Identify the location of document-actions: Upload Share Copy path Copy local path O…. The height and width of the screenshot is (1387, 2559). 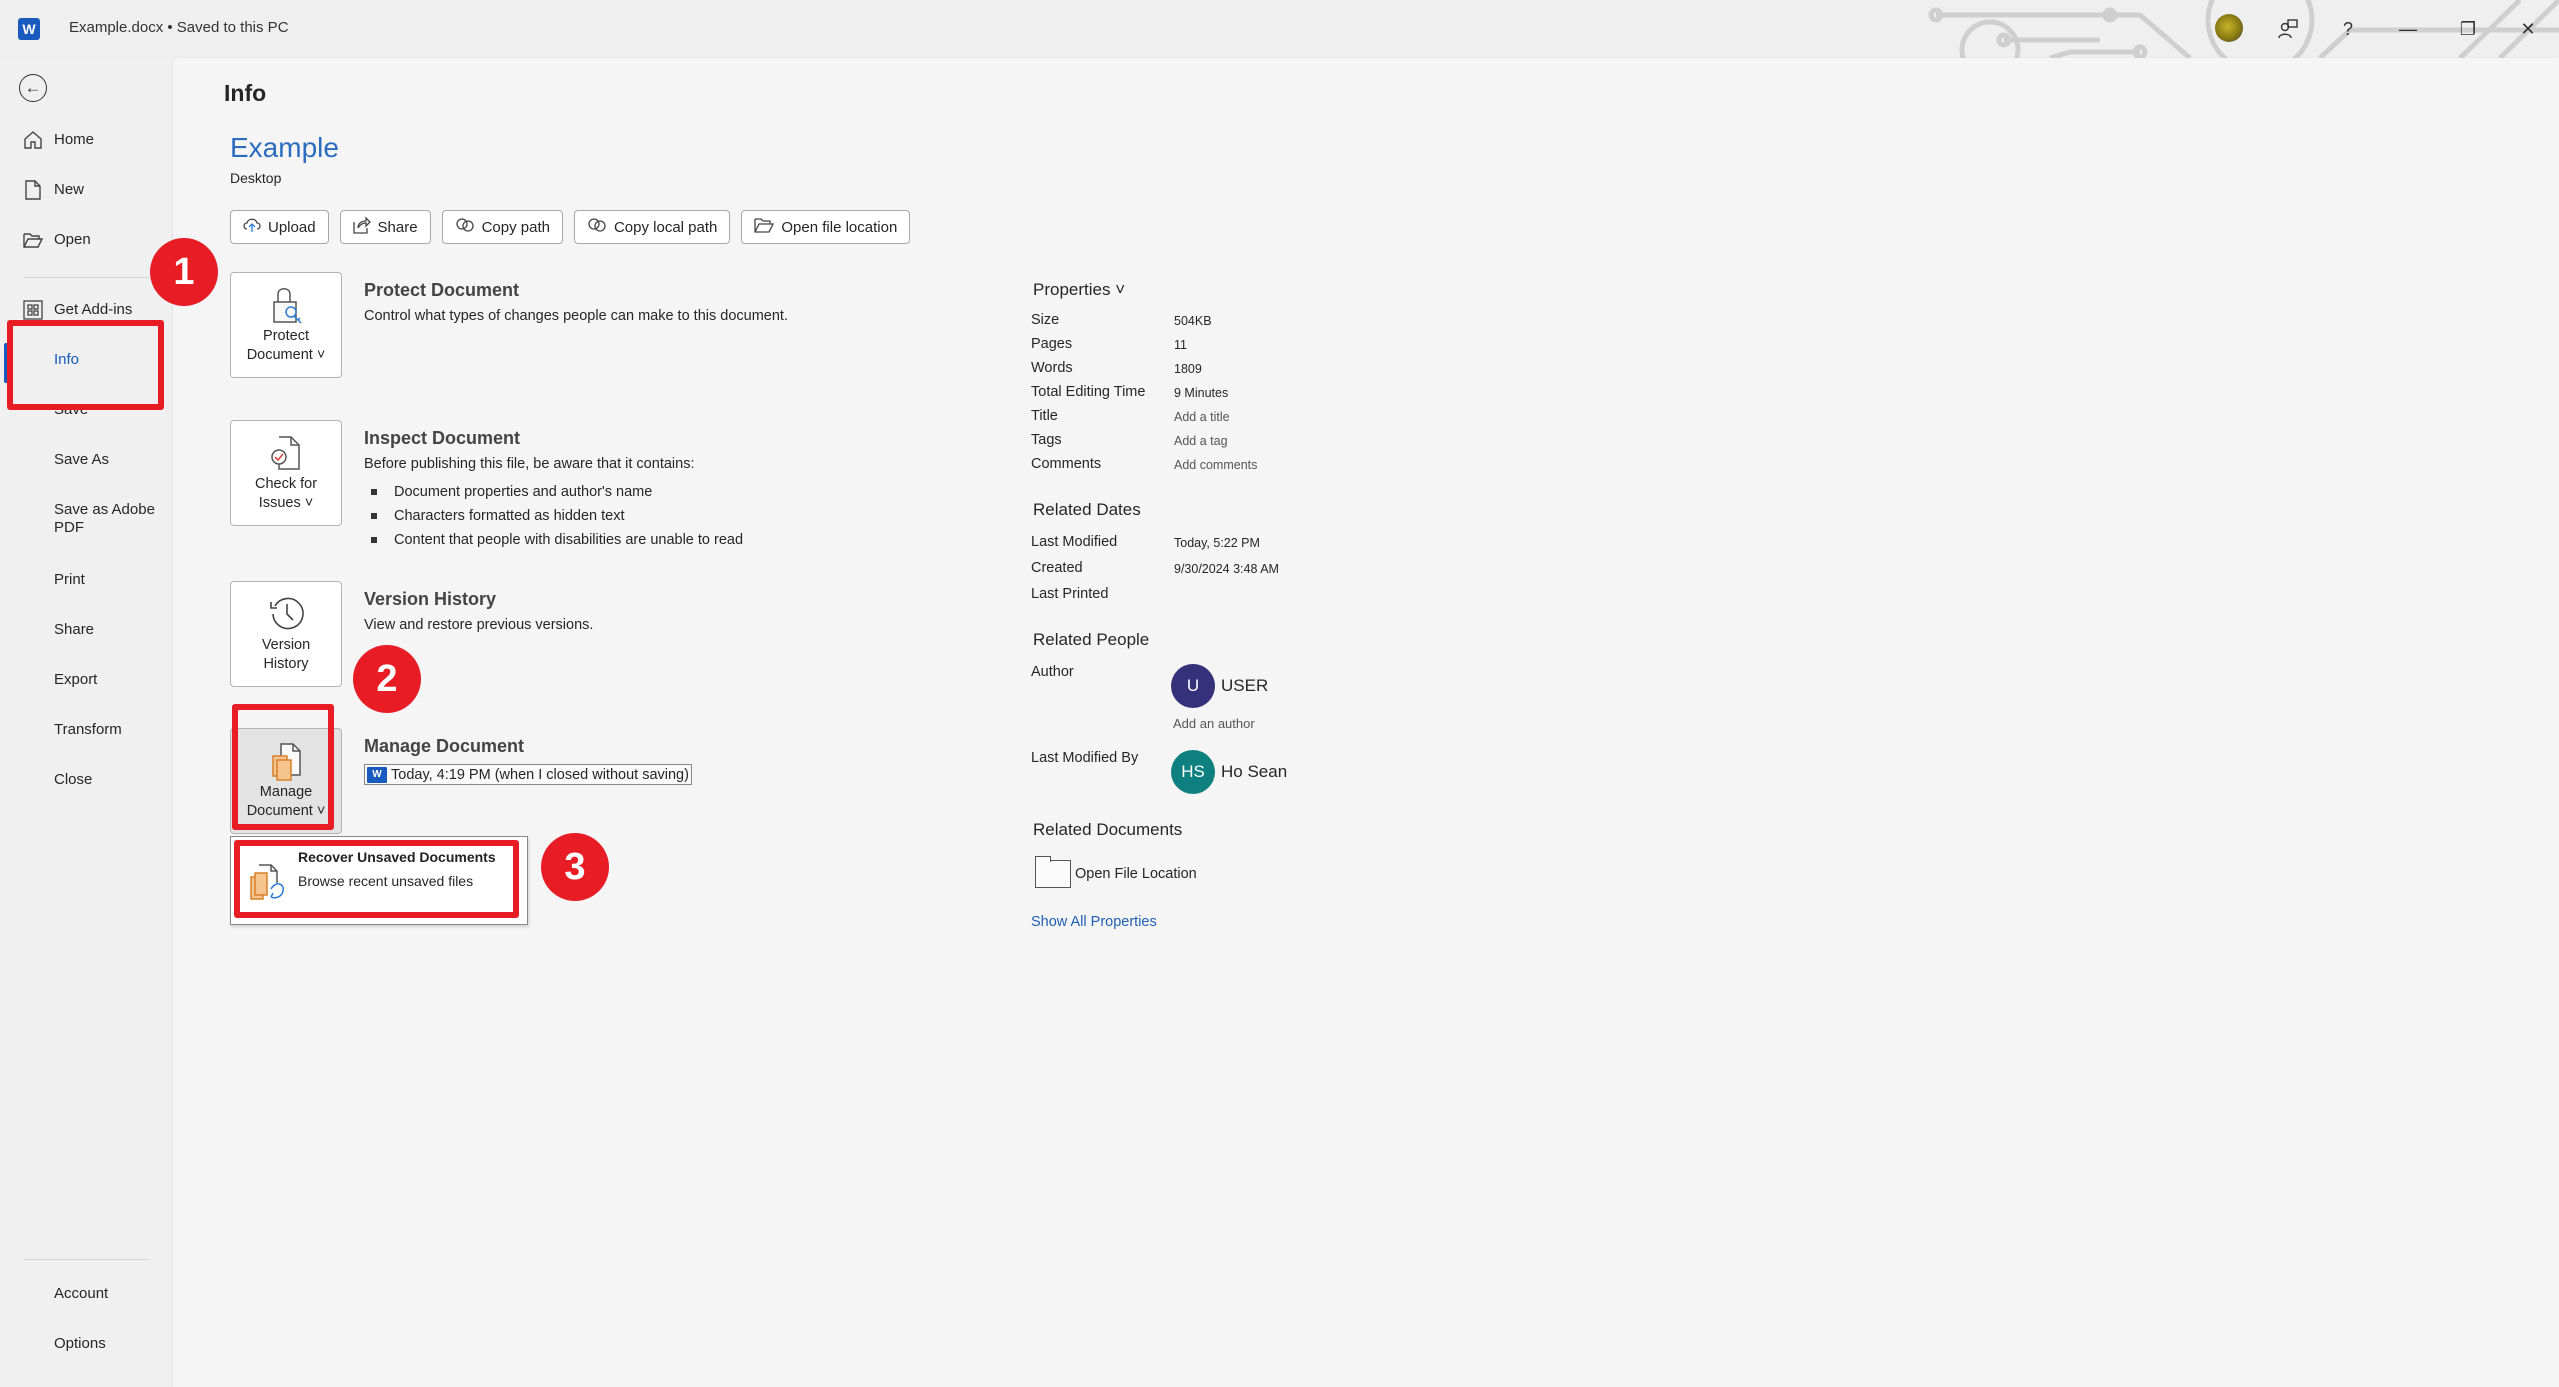
(570, 227).